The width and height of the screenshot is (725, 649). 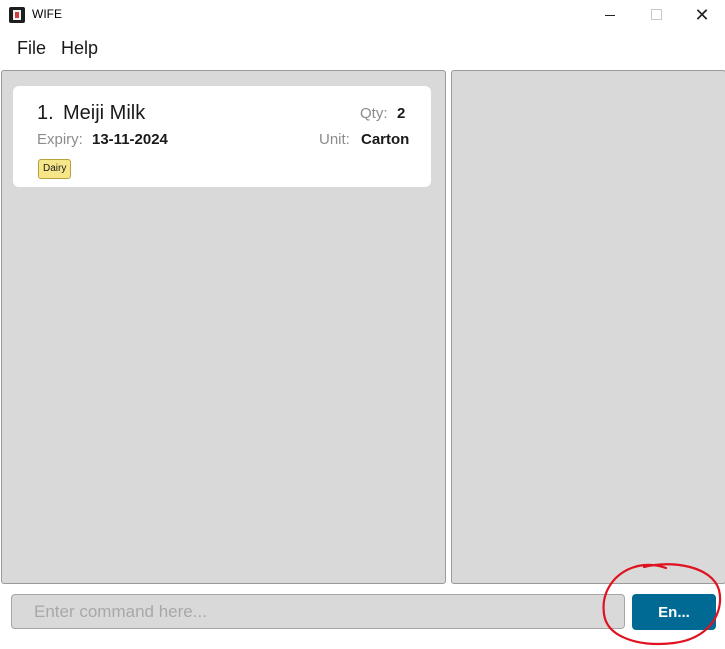 What do you see at coordinates (55, 169) in the screenshot?
I see `tag-dairy: Dairy` at bounding box center [55, 169].